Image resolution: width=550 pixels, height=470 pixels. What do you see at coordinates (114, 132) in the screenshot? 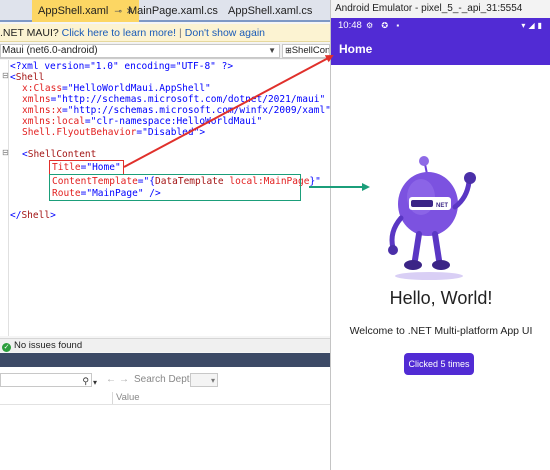
I see `code-line-7: Shell.FlyoutBehavior="Disabled">` at bounding box center [114, 132].